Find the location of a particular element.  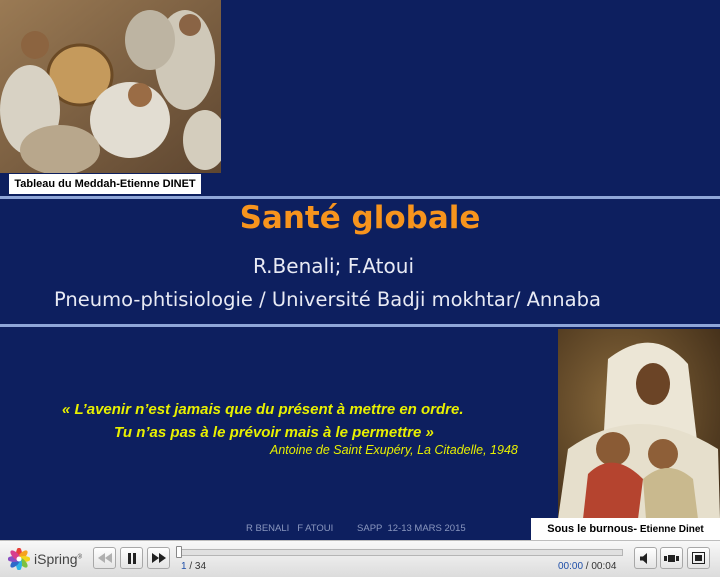

rewind-icon is located at coordinates (104, 558).